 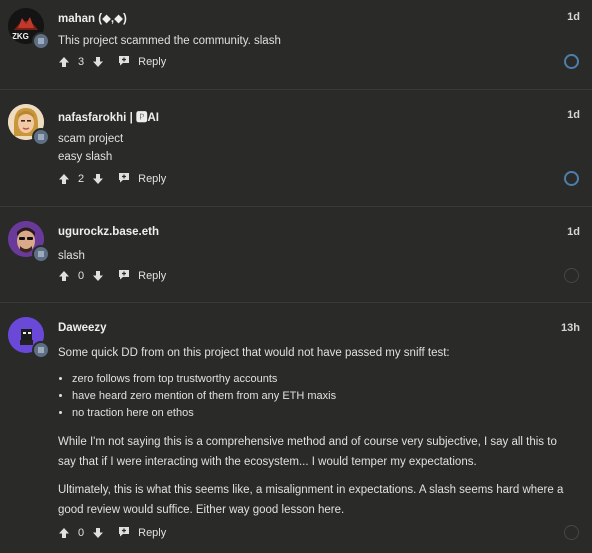 I want to click on avatar-text: ZKG, so click(x=20, y=36).